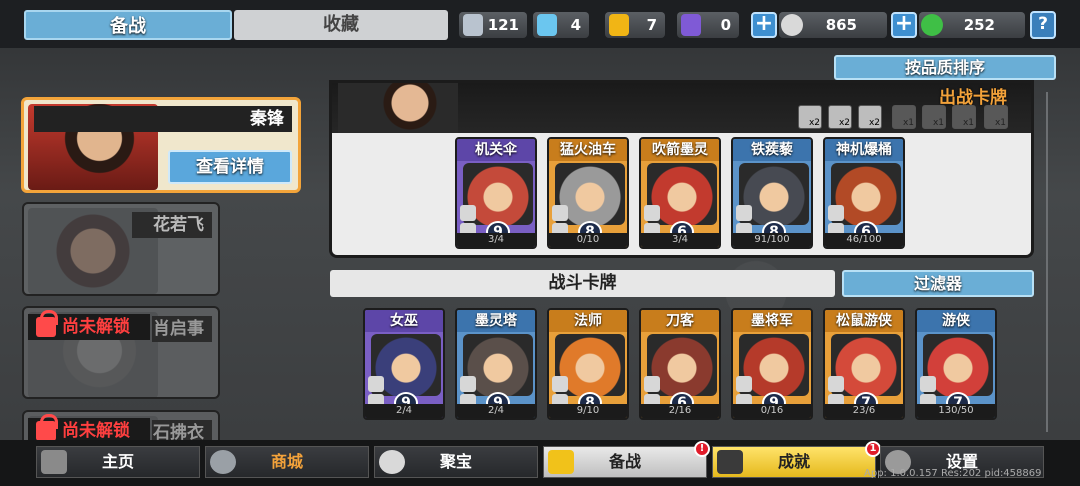 The height and width of the screenshot is (486, 1080). What do you see at coordinates (945, 67) in the screenshot?
I see `sort-by-quality-button: 按品质排序` at bounding box center [945, 67].